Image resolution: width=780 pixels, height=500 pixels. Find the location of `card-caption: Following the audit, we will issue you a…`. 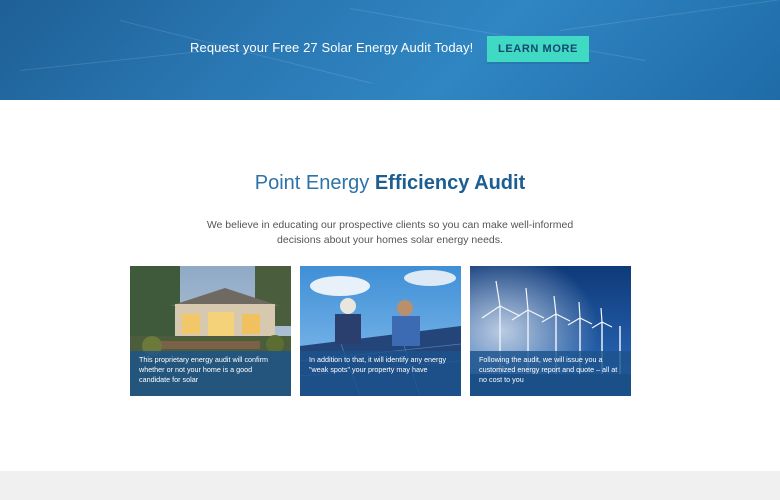

card-caption: Following the audit, we will issue you a… is located at coordinates (550, 373).